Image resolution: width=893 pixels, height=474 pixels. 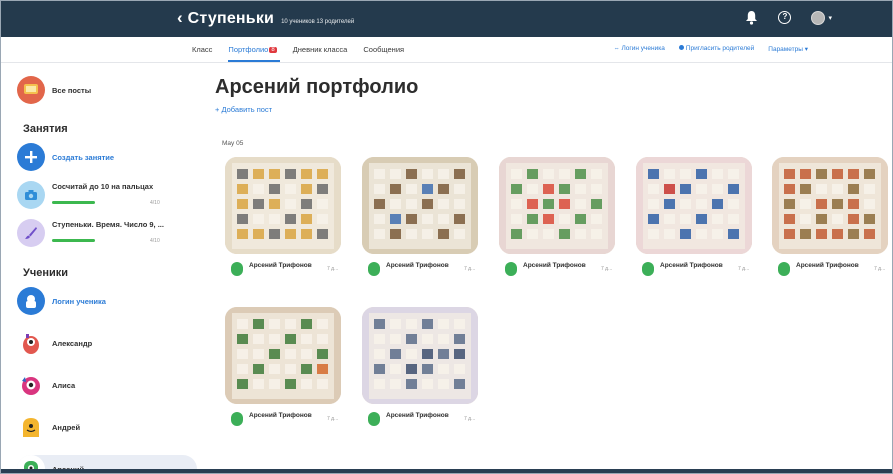 I want to click on sidebar-item-student-aleksandr: Александр, so click(x=54, y=343).